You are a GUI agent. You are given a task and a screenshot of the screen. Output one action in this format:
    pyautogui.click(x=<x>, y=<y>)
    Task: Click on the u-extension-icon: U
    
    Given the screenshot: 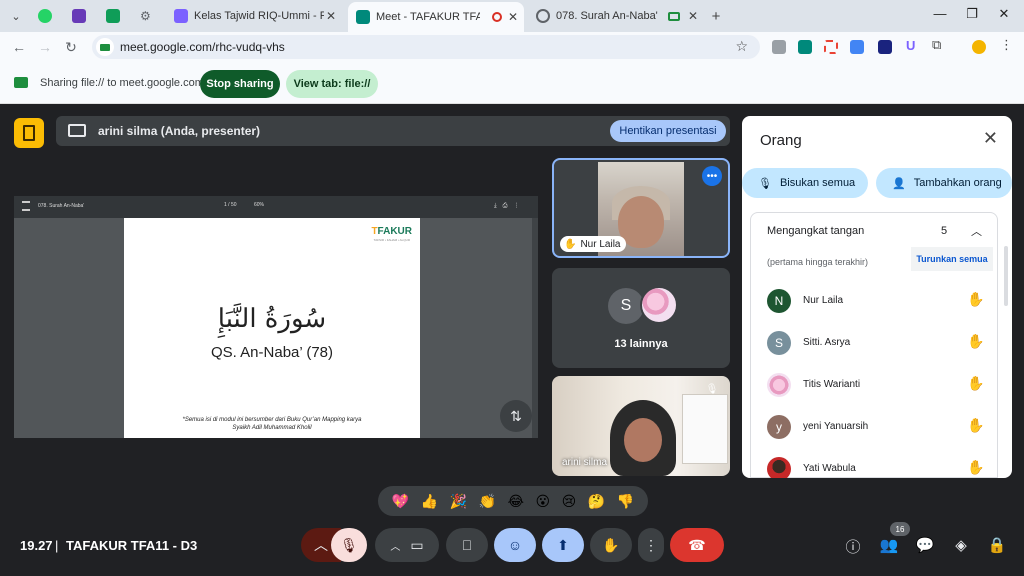 What is the action you would take?
    pyautogui.click(x=913, y=45)
    